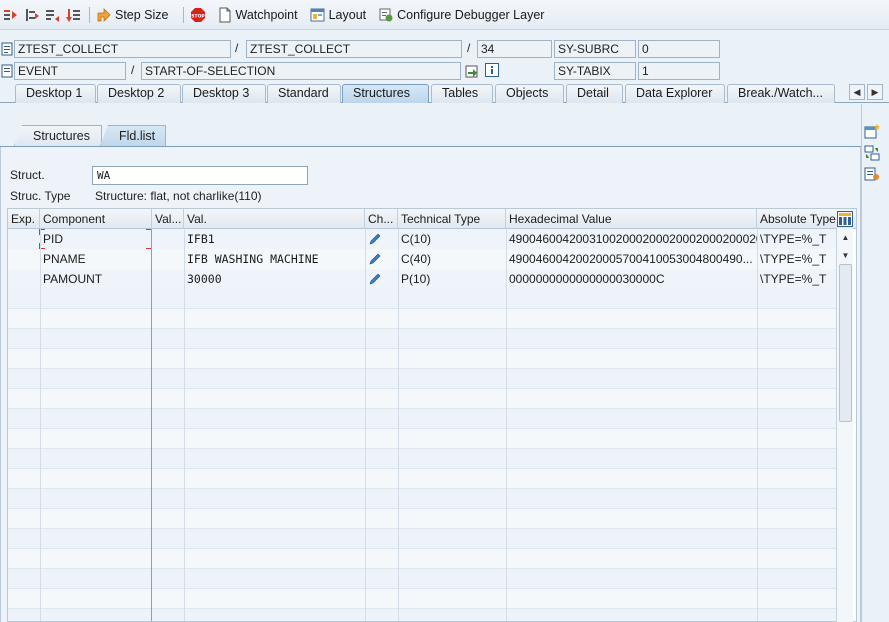  Describe the element at coordinates (58, 135) in the screenshot. I see `subtab-structures: Structures` at that location.